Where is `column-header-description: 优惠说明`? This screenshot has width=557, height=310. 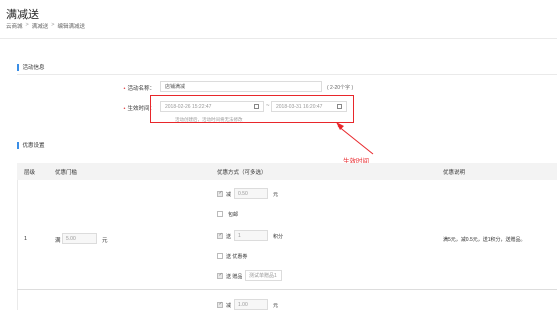 column-header-description: 优惠说明 is located at coordinates (454, 173).